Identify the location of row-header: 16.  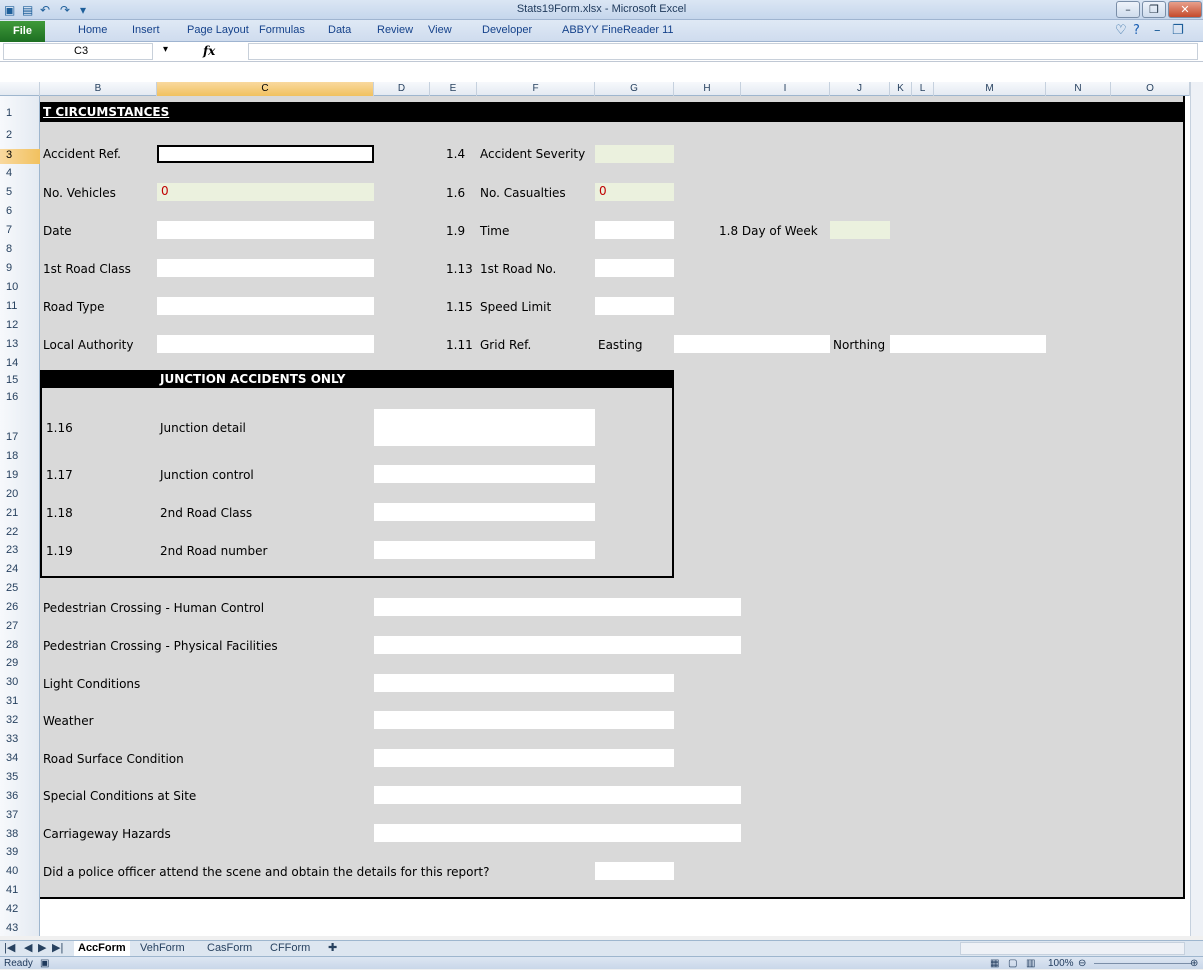
(20, 398).